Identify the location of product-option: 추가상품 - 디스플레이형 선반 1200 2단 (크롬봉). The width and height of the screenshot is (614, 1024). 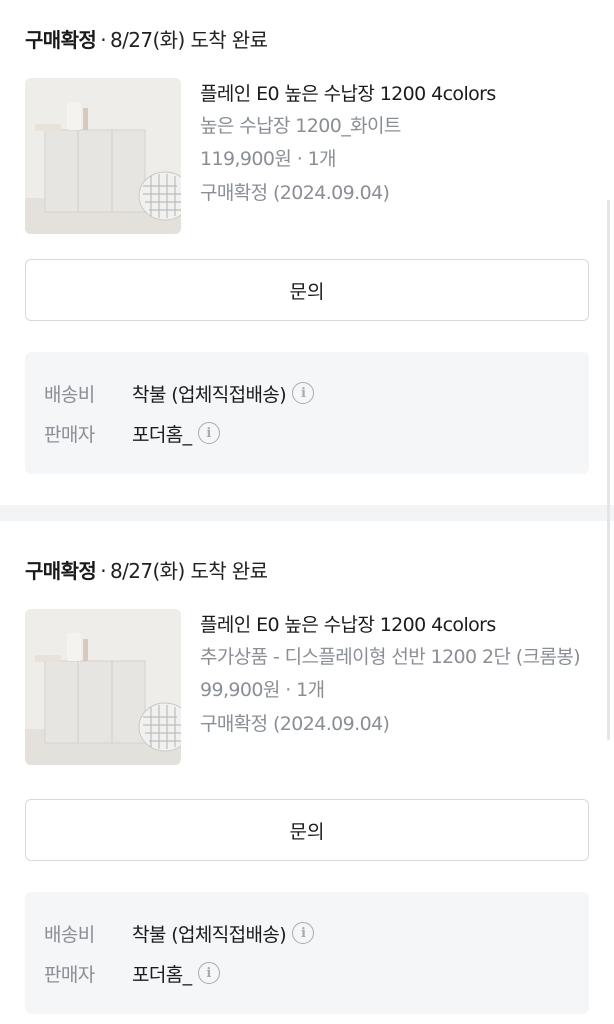
(390, 657).